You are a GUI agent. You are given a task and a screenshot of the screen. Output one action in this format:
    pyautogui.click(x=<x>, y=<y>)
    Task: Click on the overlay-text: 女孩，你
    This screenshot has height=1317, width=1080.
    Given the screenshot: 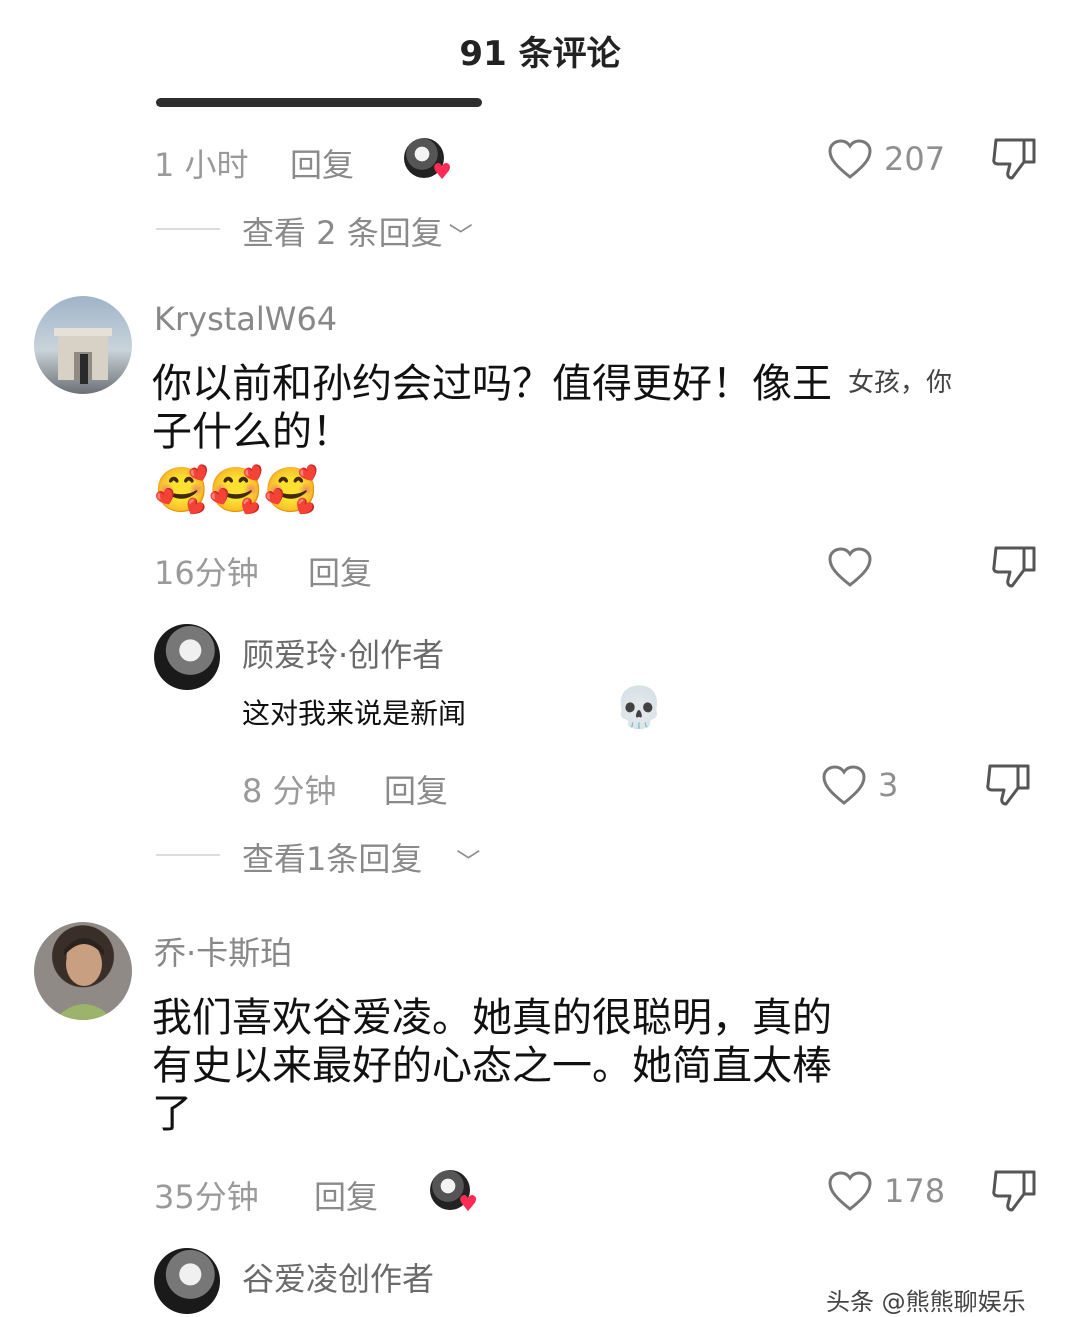 What is the action you would take?
    pyautogui.click(x=900, y=383)
    